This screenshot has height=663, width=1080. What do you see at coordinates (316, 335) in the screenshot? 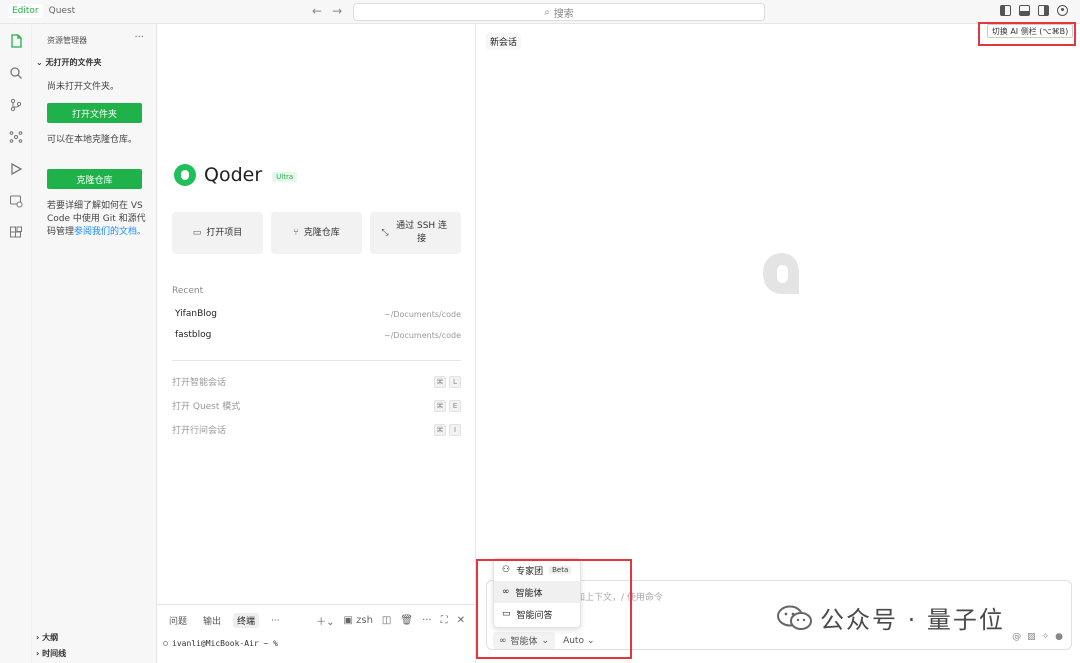
I see `recent-item: fastblog ~/Documents/code` at bounding box center [316, 335].